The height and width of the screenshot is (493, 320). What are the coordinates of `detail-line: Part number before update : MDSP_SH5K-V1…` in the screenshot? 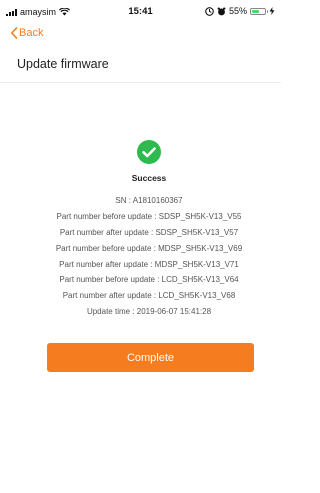 It's located at (149, 248).